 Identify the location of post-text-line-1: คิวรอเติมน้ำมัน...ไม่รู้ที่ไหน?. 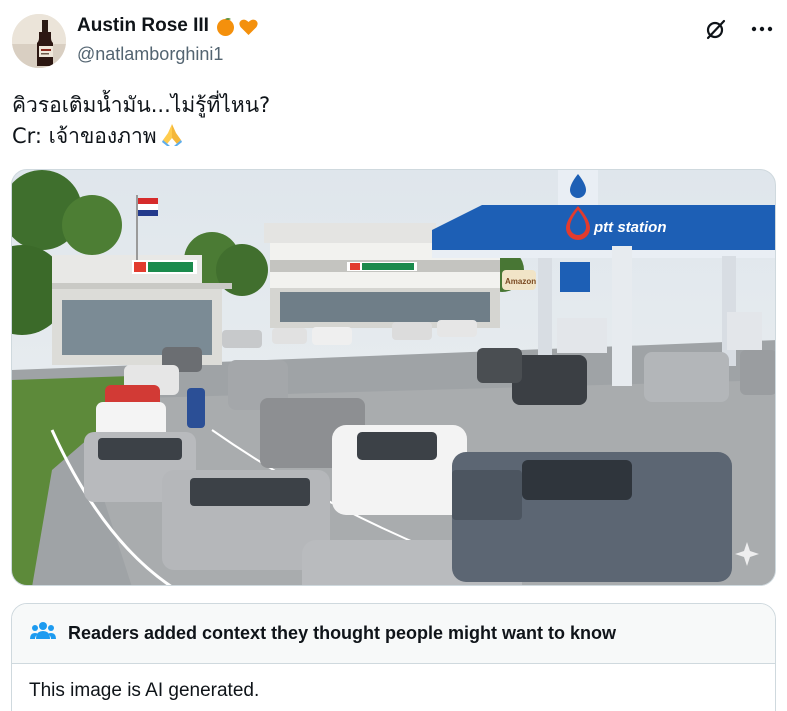
(141, 105).